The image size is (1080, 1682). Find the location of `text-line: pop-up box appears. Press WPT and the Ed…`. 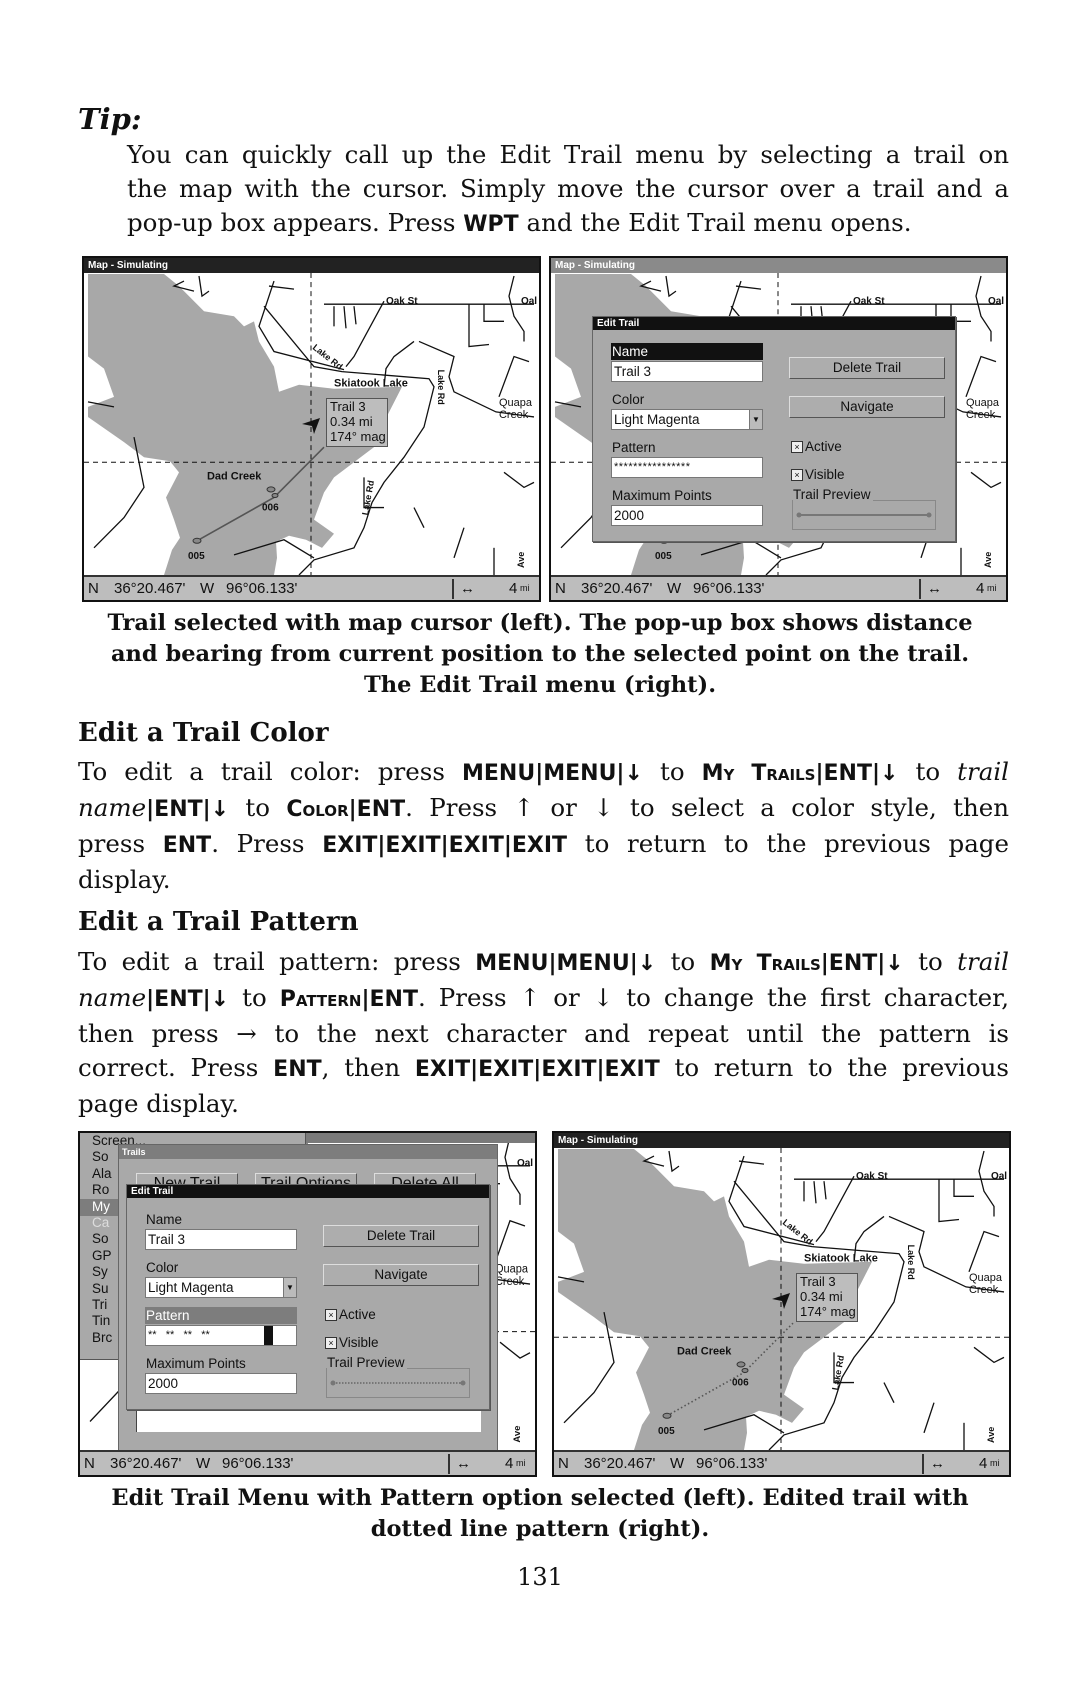

text-line: pop-up box appears. Press WPT and the Ed… is located at coordinates (568, 224).